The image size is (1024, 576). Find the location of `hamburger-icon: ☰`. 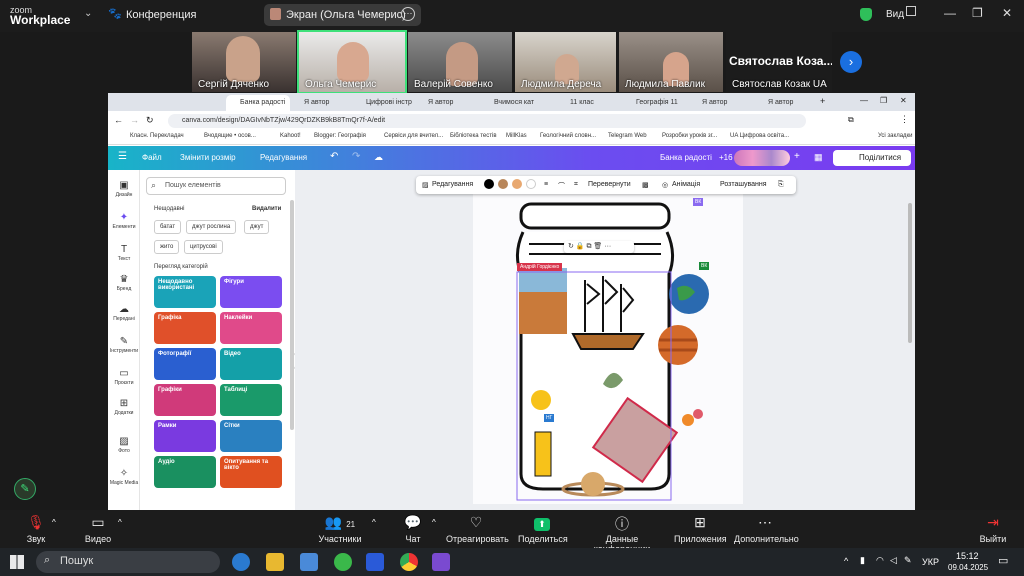

hamburger-icon: ☰ is located at coordinates (122, 156).